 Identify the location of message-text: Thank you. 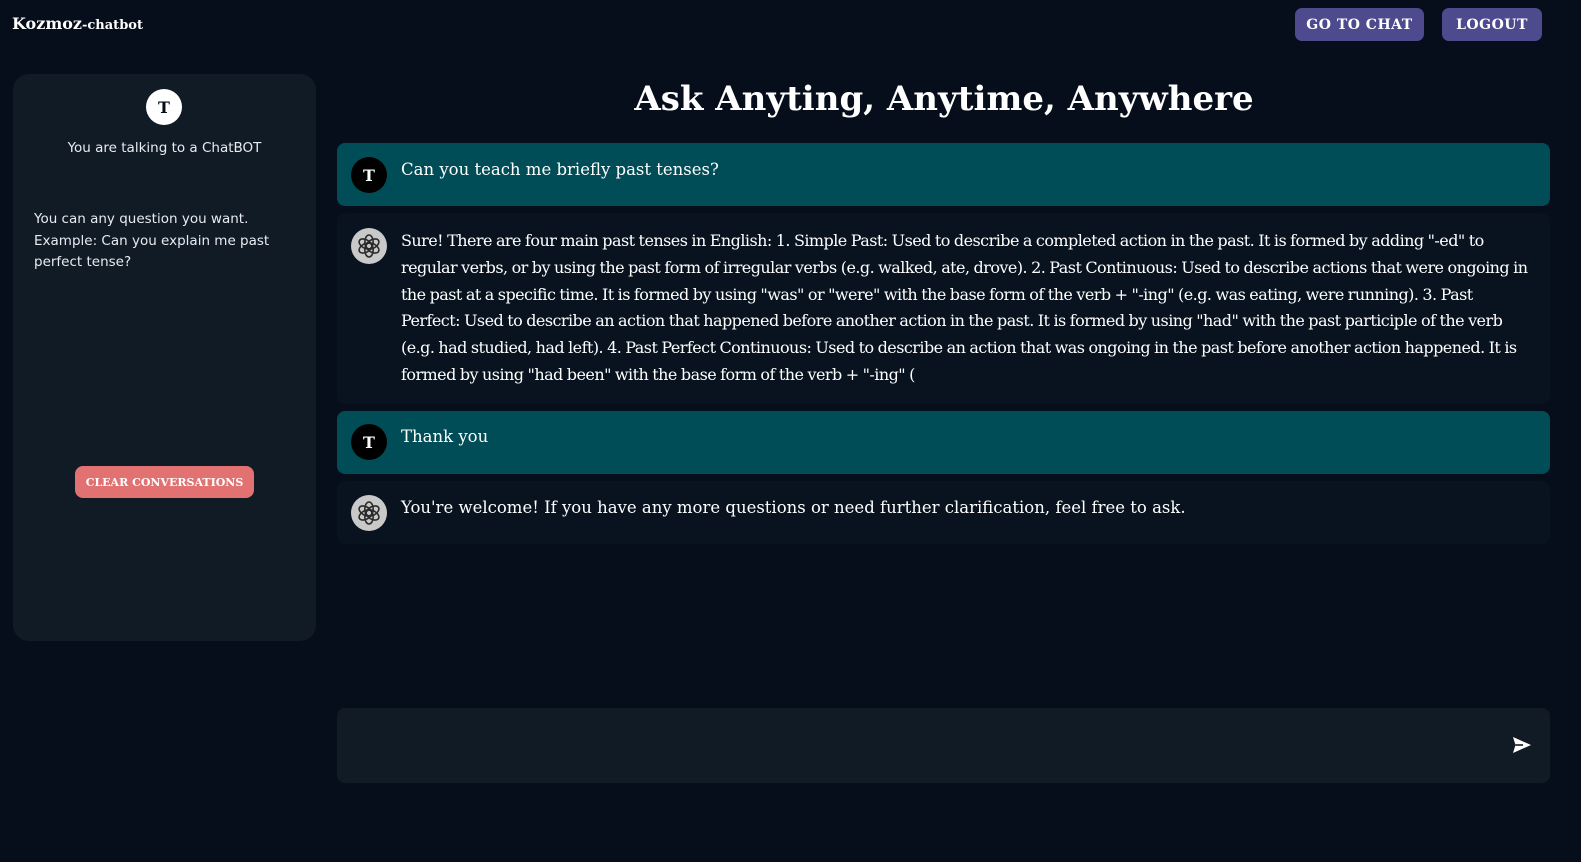
(445, 436).